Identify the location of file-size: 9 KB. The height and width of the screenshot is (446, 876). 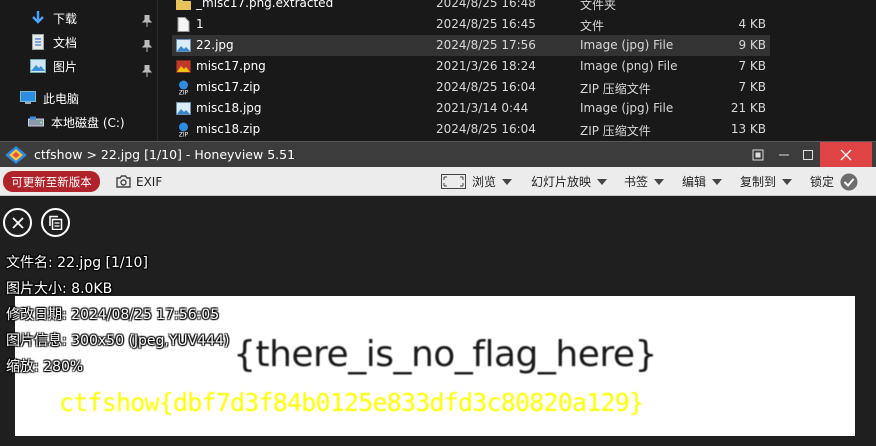
(752, 45).